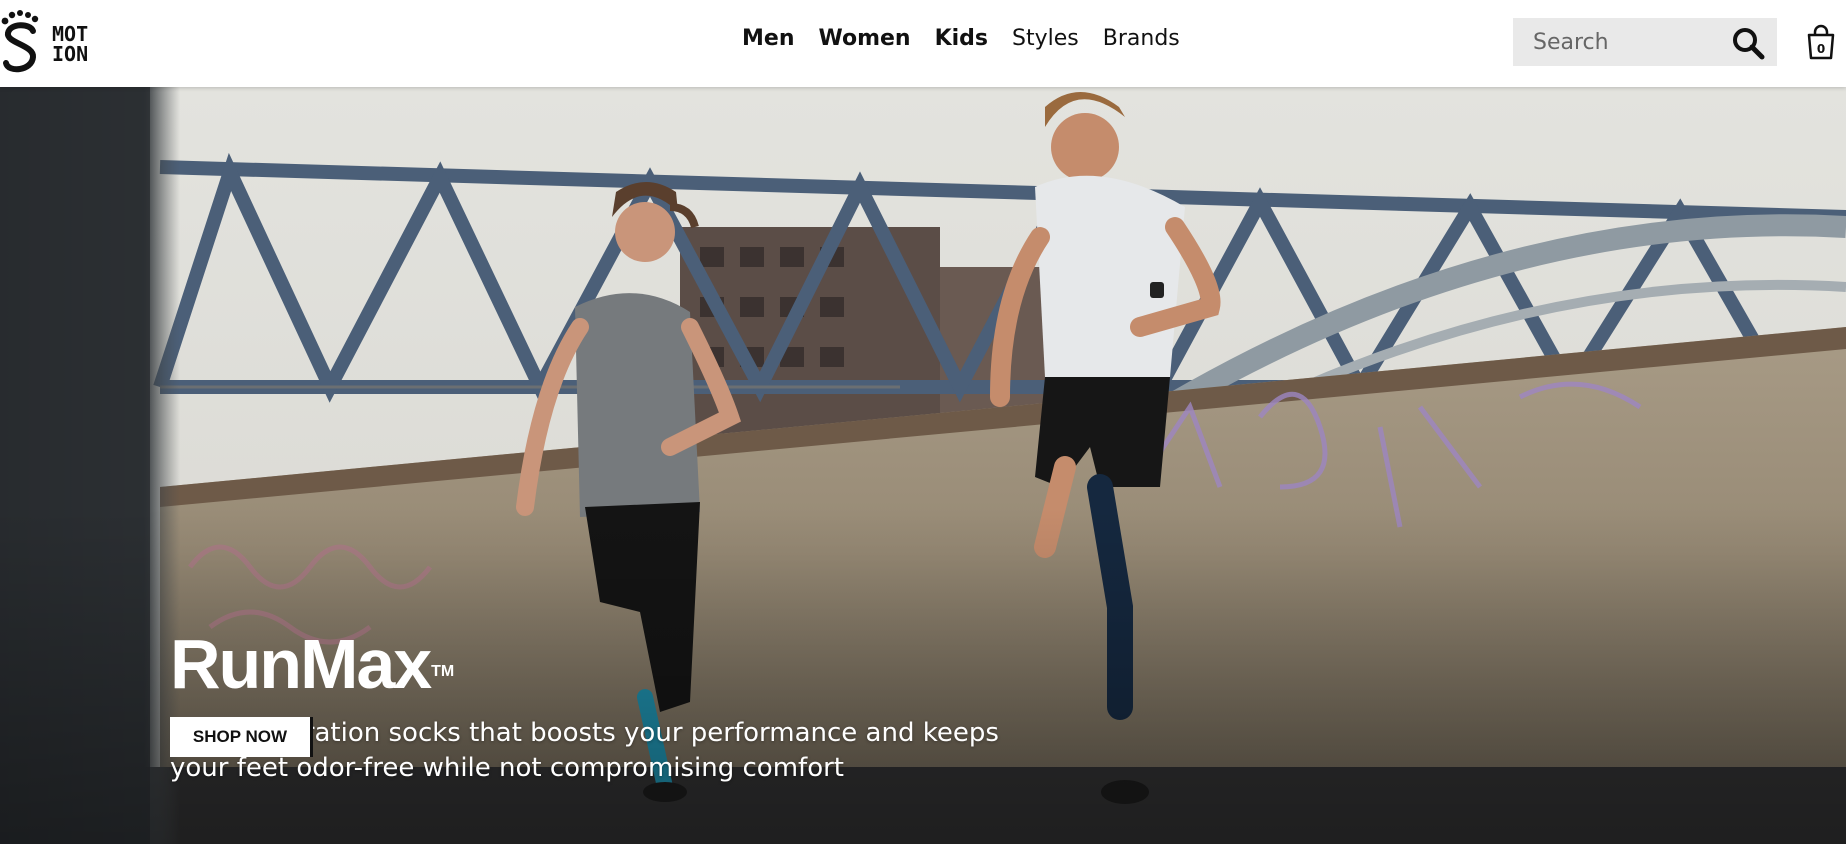 The width and height of the screenshot is (1846, 844). I want to click on logo-text-line1: MOT, so click(70, 34).